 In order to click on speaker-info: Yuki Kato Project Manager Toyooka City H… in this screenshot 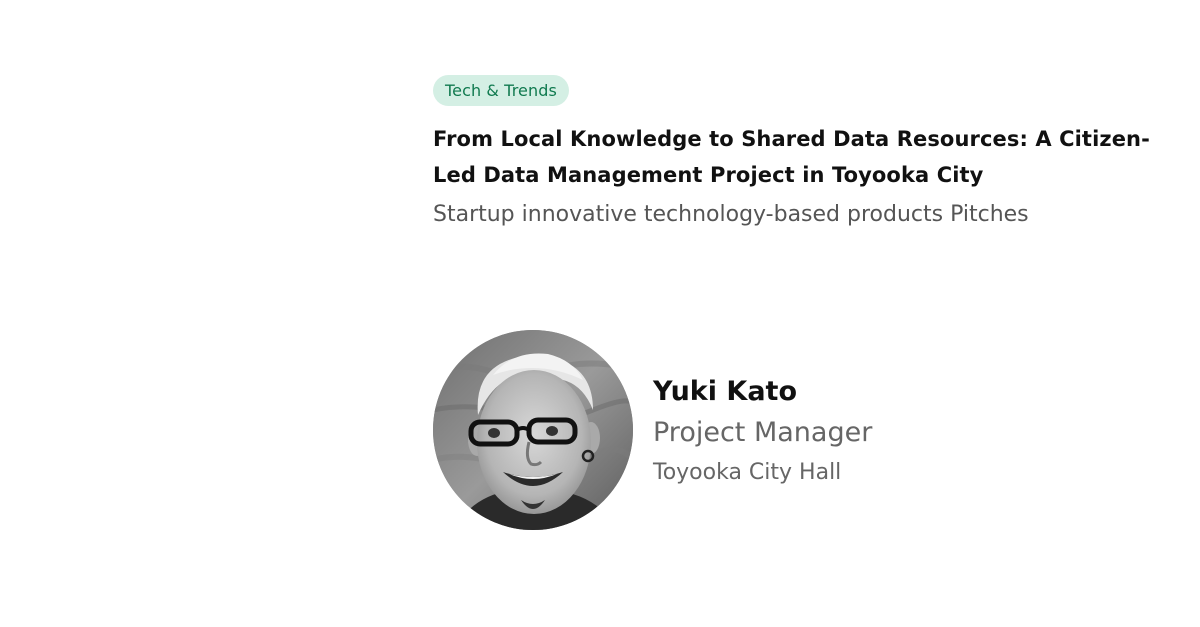, I will do `click(762, 432)`.